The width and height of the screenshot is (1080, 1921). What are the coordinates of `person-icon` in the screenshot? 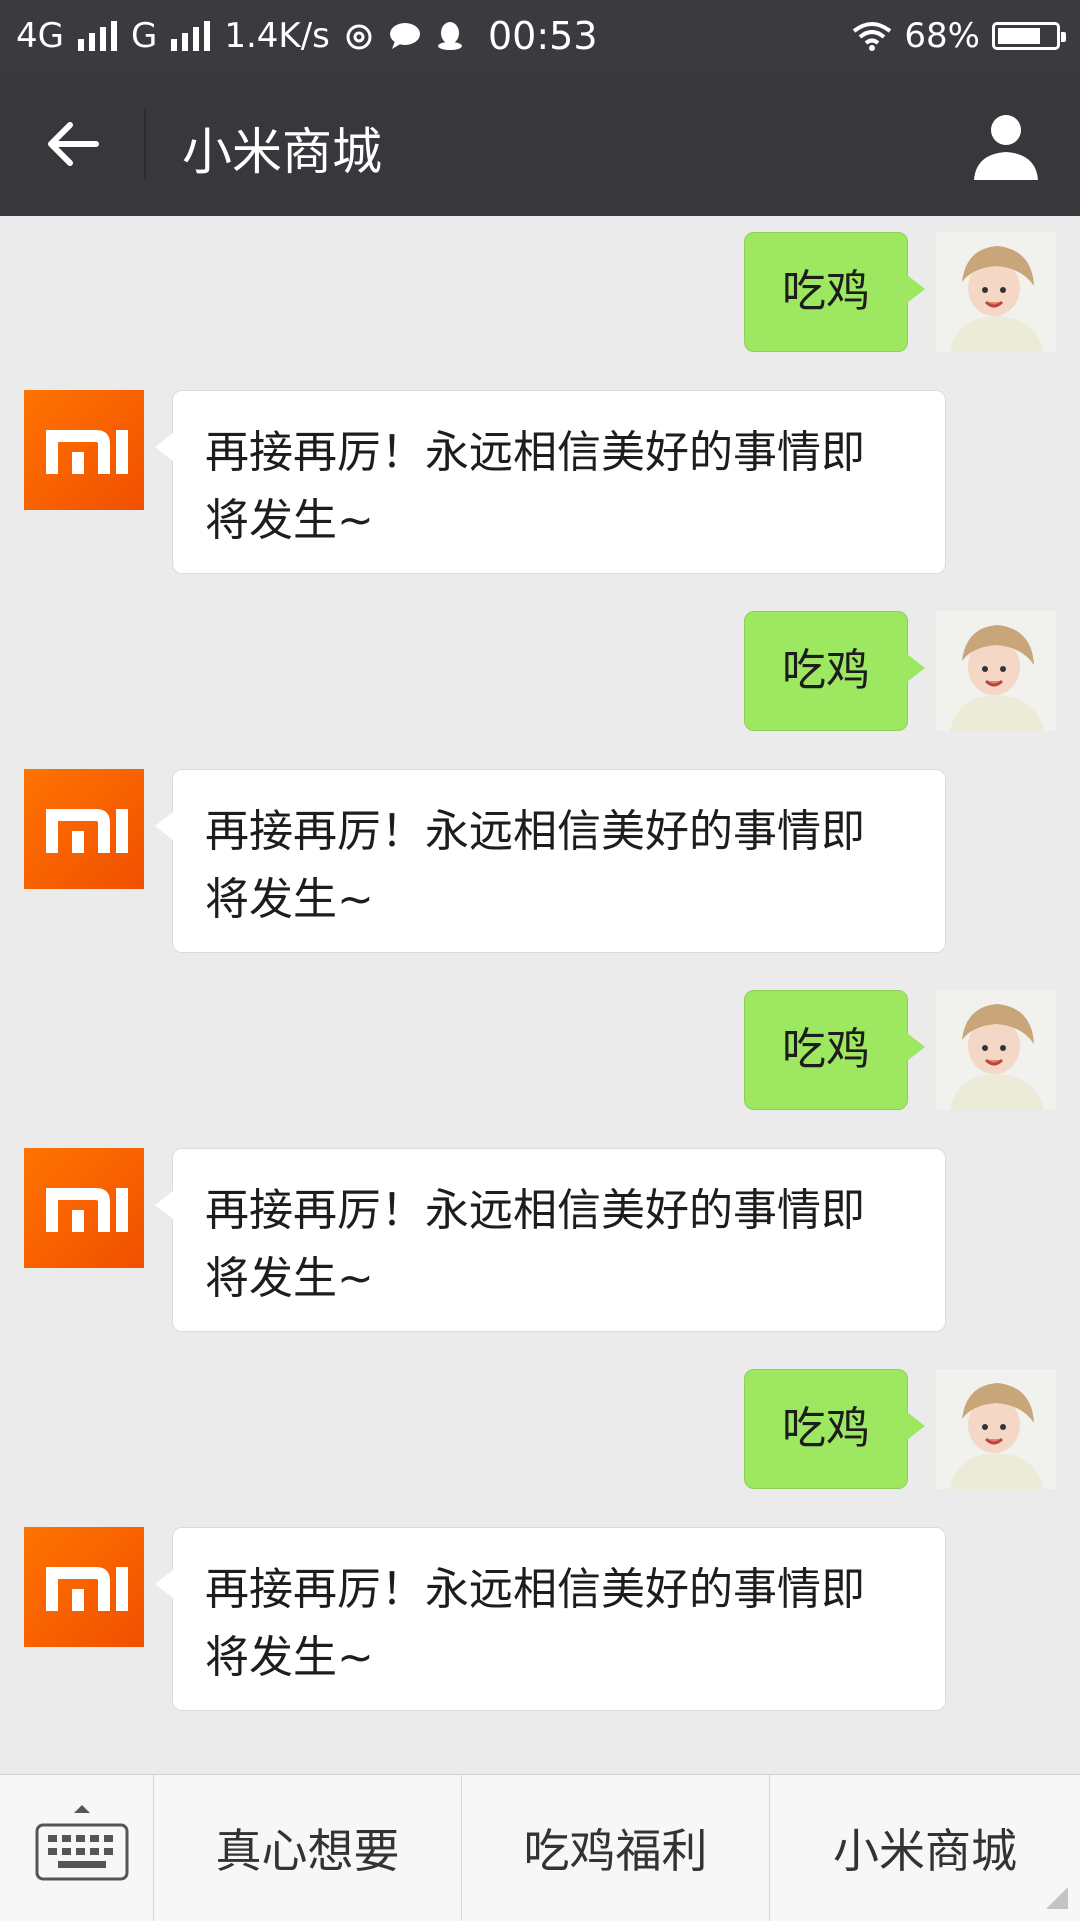 It's located at (1006, 146).